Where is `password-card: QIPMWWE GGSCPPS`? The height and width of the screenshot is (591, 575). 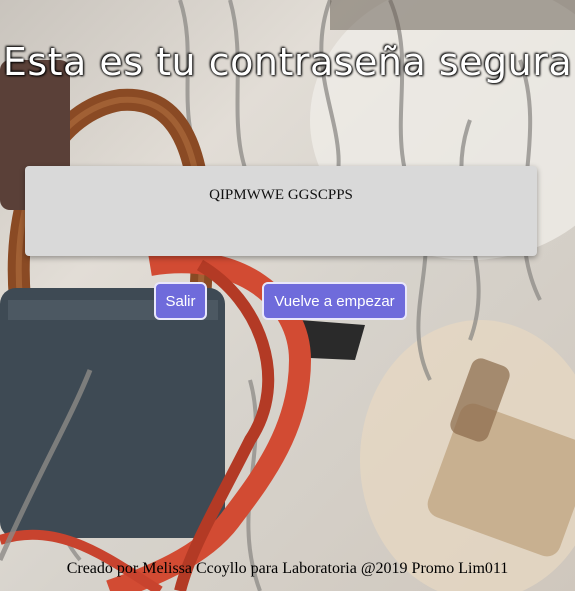 password-card: QIPMWWE GGSCPPS is located at coordinates (281, 211).